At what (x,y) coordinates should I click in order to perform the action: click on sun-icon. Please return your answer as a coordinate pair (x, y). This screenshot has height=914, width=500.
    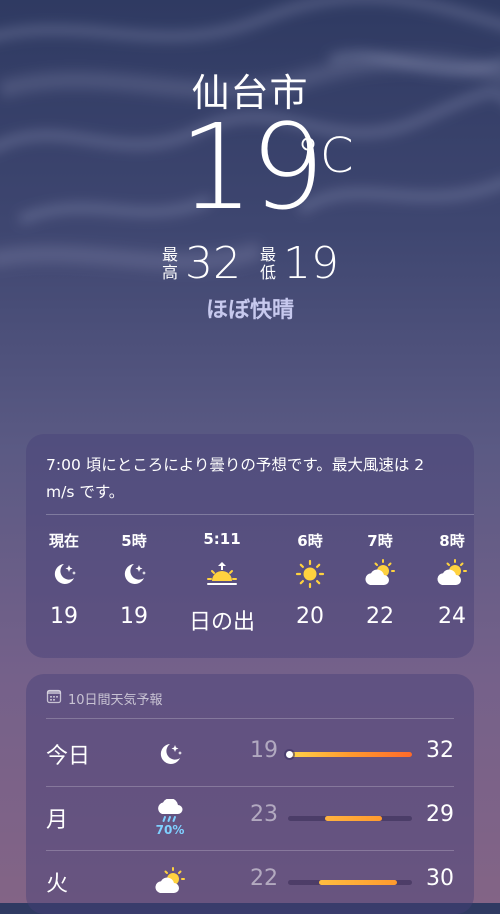
    Looking at the image, I should click on (310, 574).